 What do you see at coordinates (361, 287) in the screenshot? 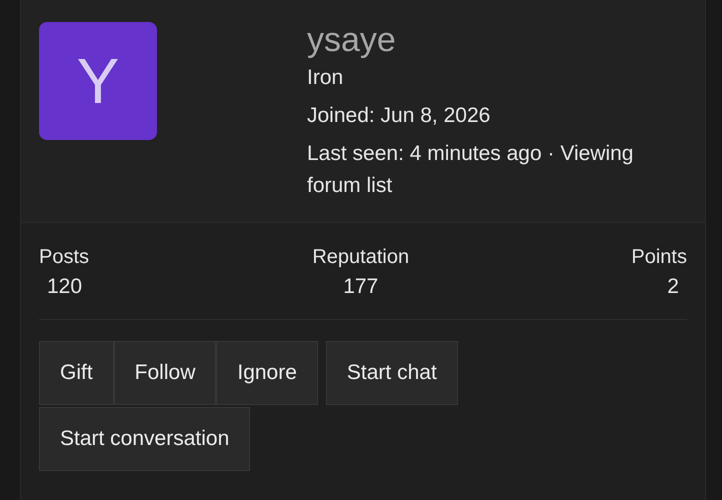
I see `stat-value: 177` at bounding box center [361, 287].